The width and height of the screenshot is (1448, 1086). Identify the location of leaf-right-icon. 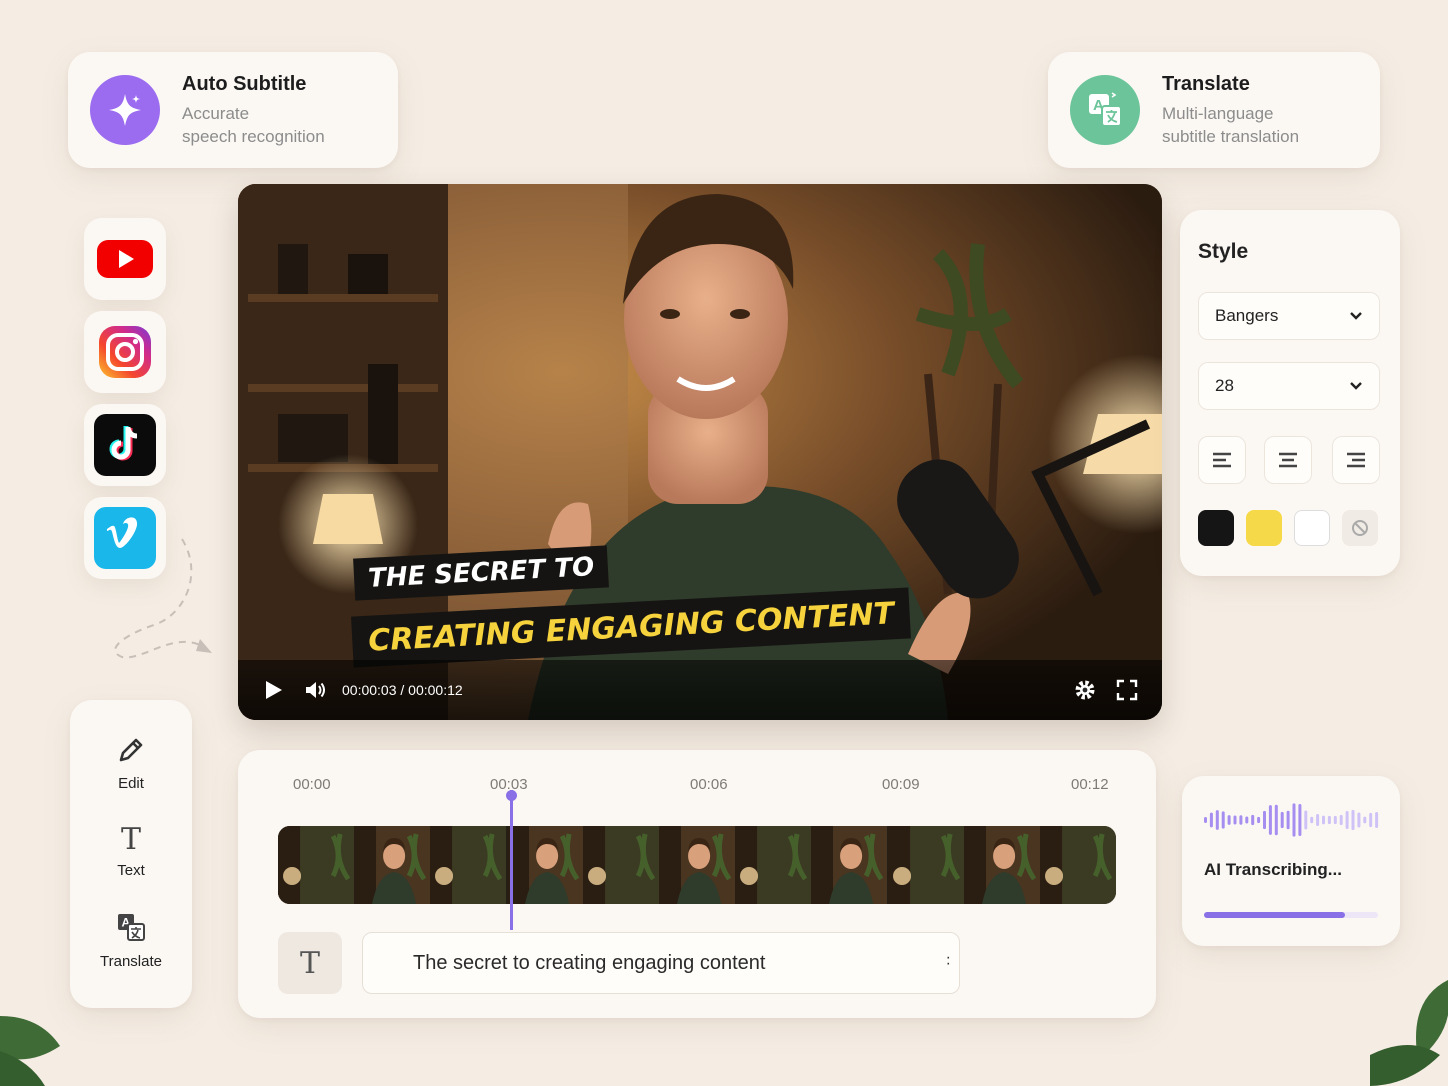
(1409, 1033).